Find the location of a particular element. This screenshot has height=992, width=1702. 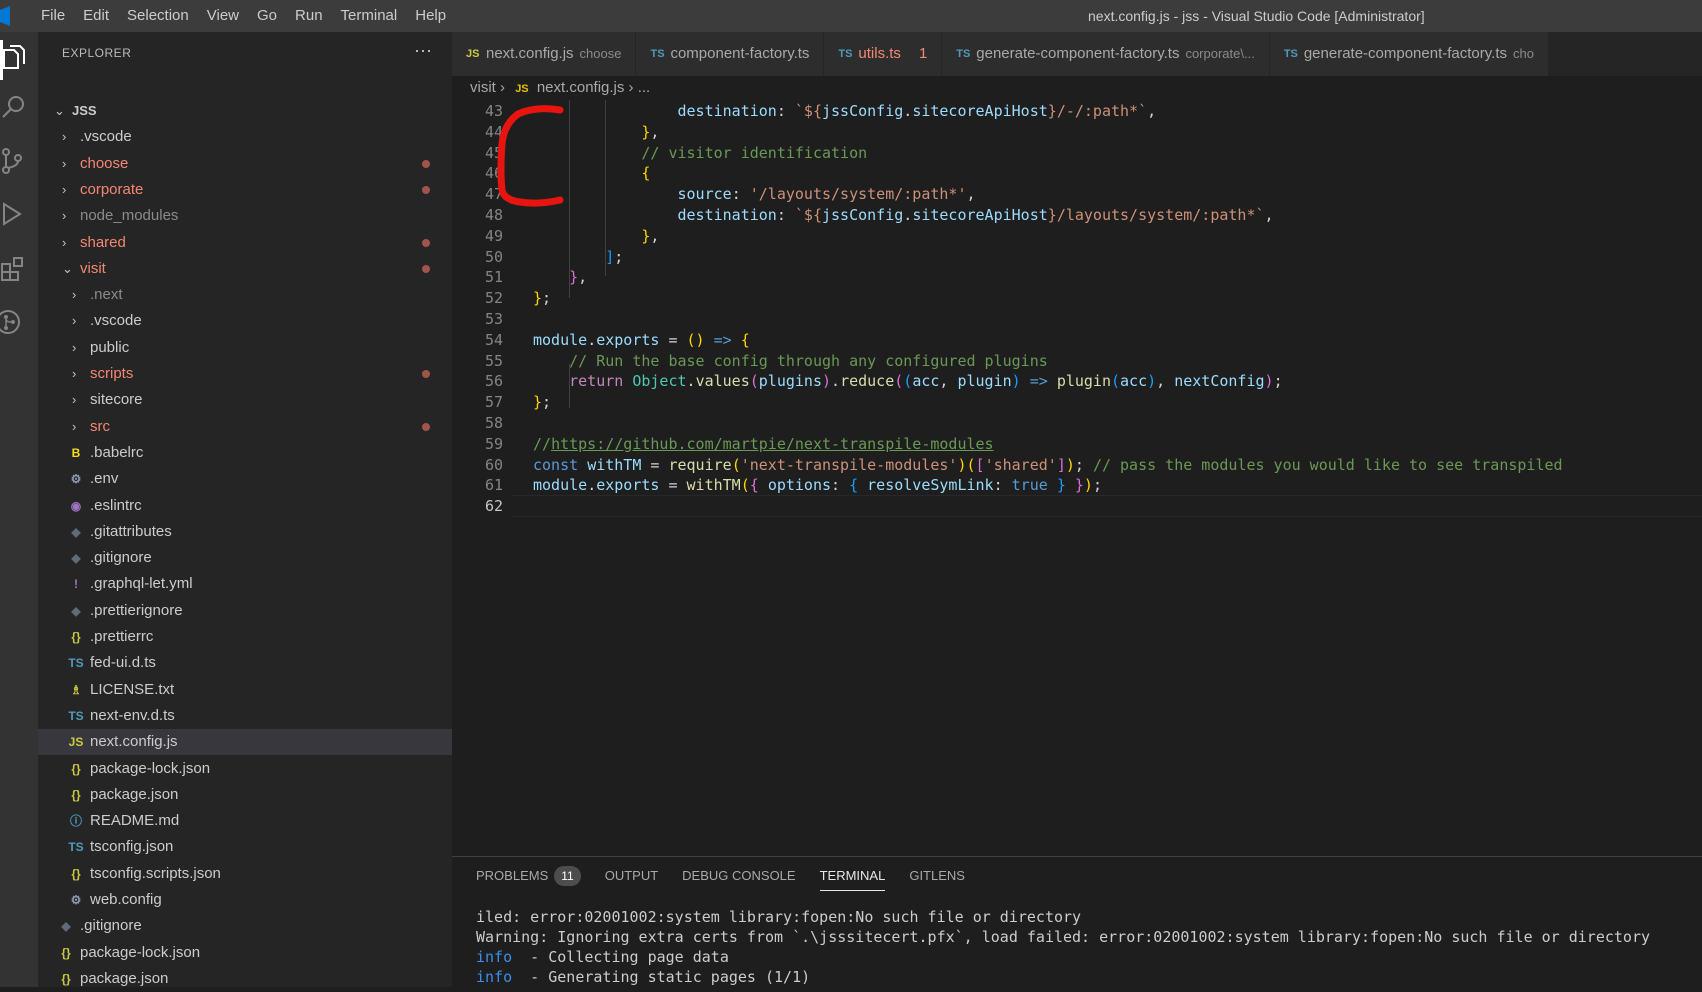

run-debug-icon is located at coordinates (15, 215).